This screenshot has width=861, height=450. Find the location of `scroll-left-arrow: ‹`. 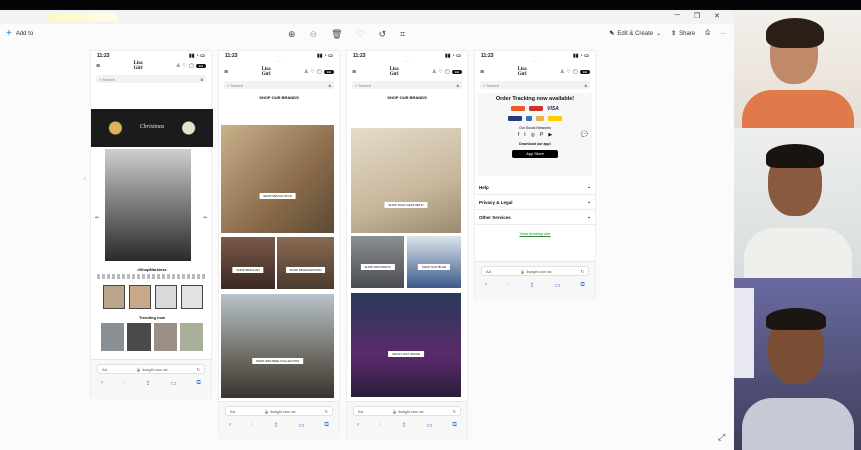

scroll-left-arrow: ‹ is located at coordinates (85, 179).